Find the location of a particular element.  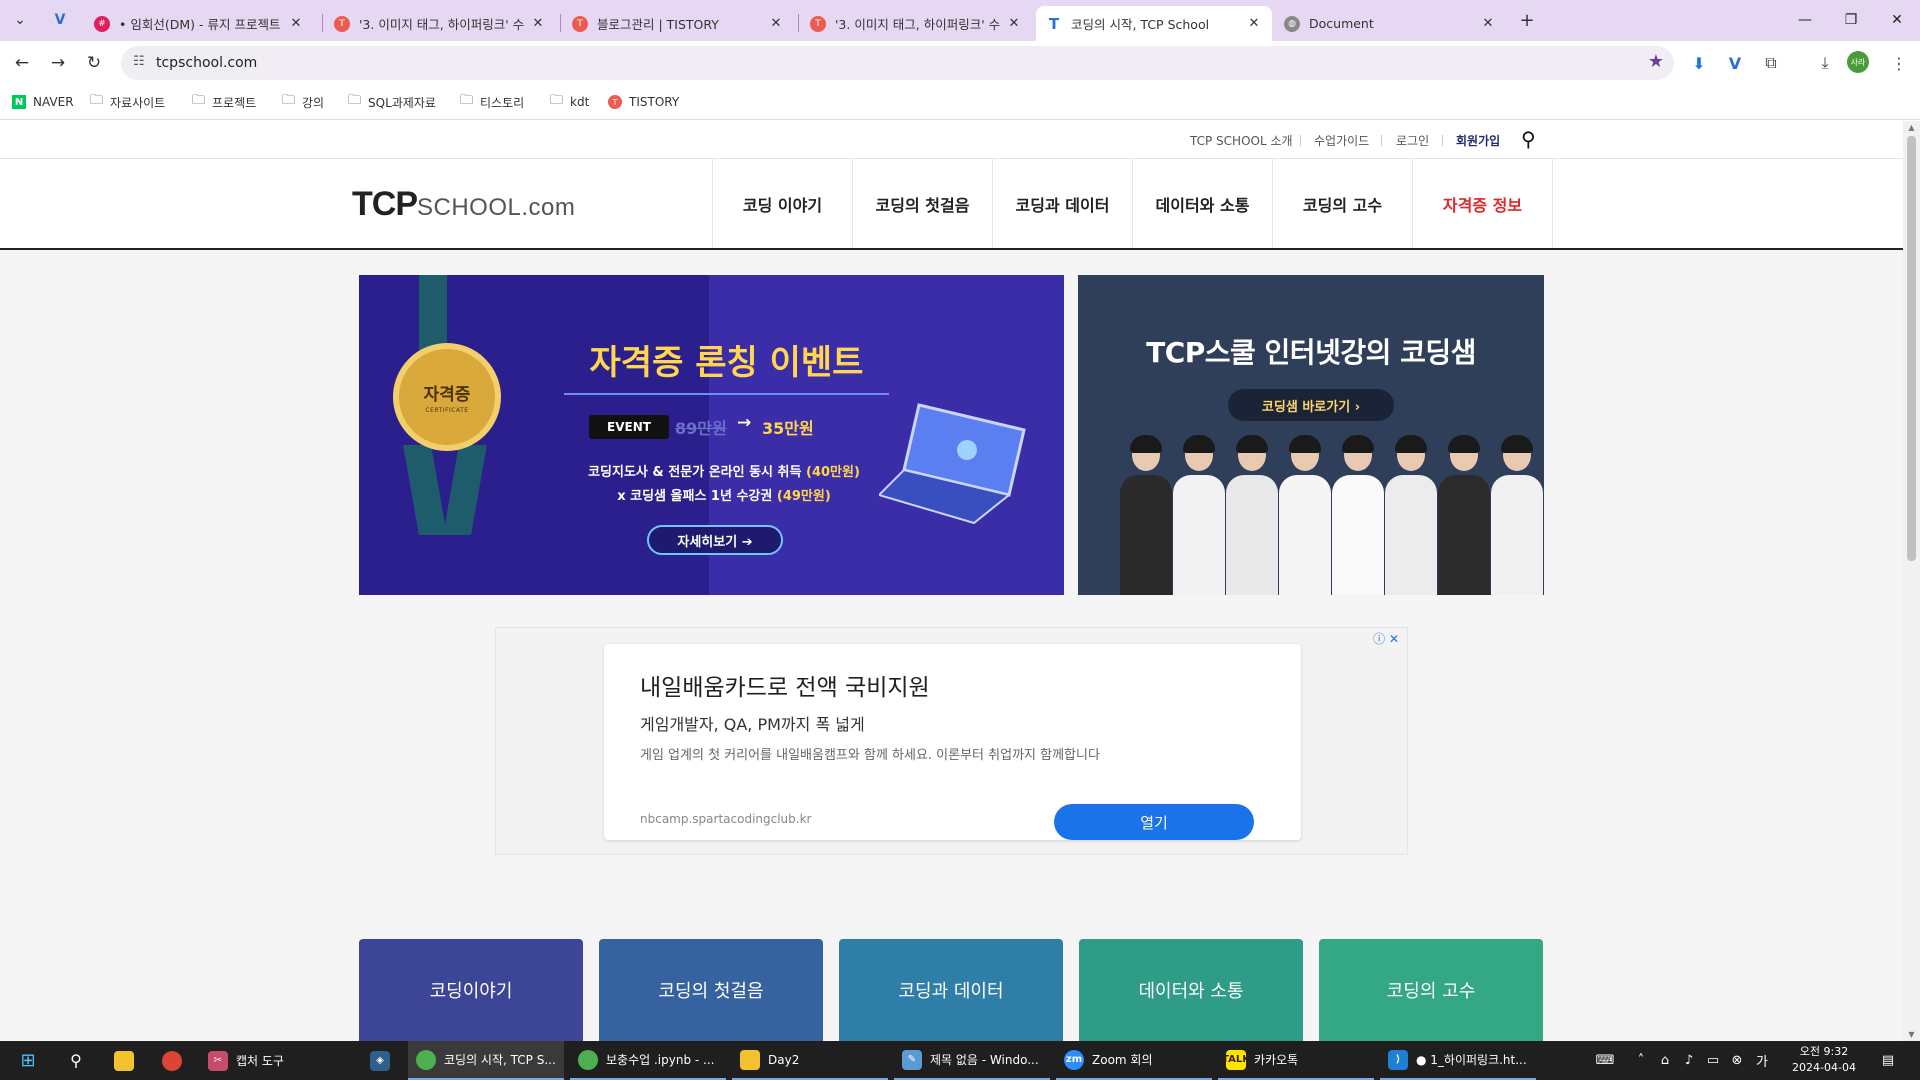

minimize-icon: — is located at coordinates (1805, 20).